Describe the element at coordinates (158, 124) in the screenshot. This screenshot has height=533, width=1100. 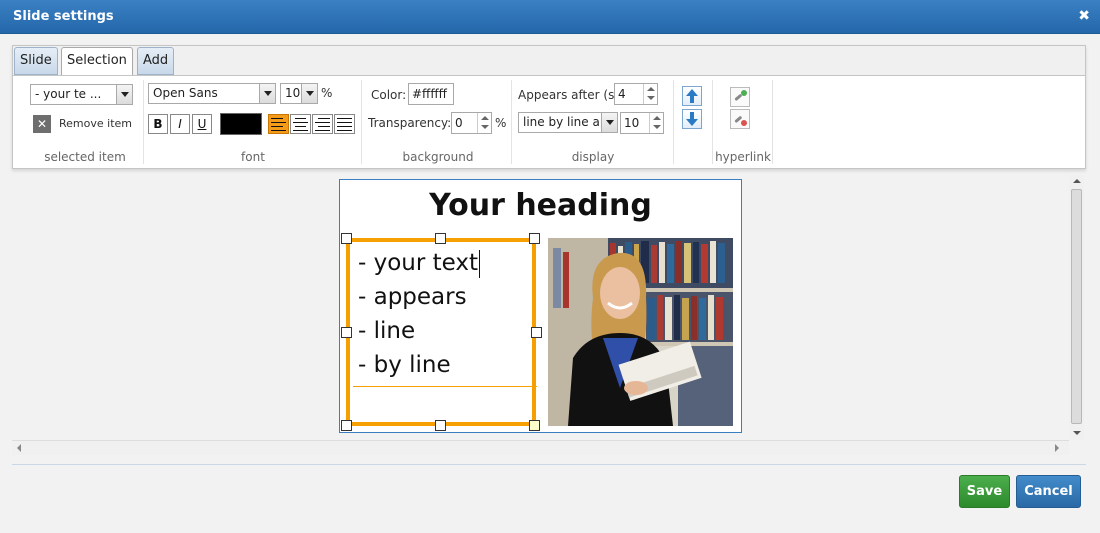
I see `bold-button: B` at that location.